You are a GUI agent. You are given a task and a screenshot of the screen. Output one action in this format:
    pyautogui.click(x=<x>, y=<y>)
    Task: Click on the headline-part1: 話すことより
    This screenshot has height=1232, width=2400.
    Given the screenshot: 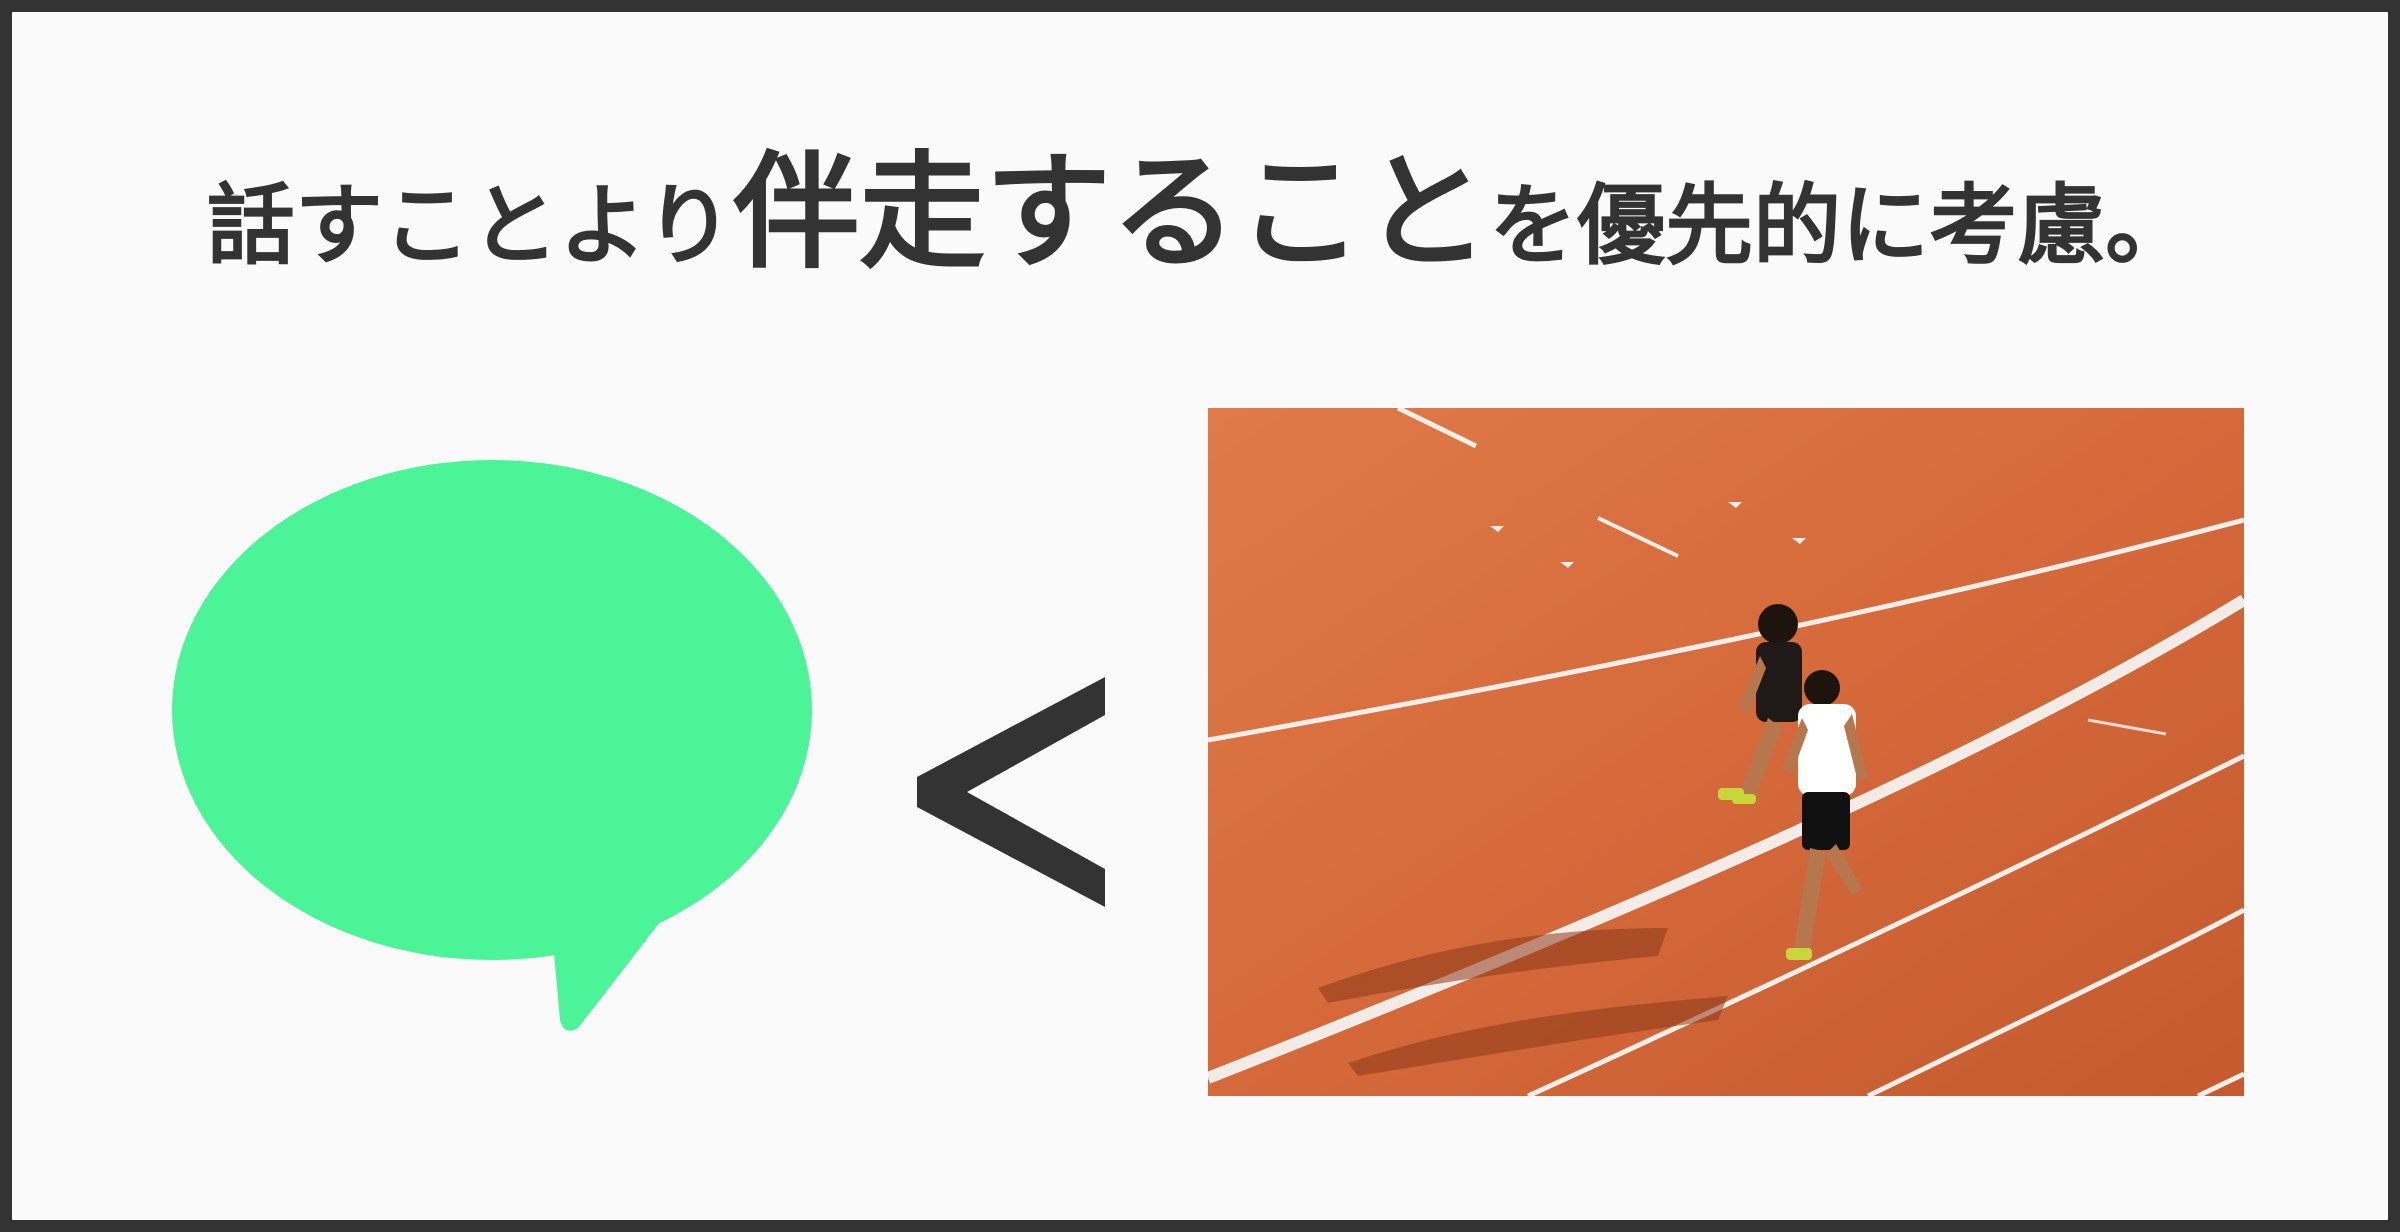 What is the action you would take?
    pyautogui.click(x=470, y=225)
    